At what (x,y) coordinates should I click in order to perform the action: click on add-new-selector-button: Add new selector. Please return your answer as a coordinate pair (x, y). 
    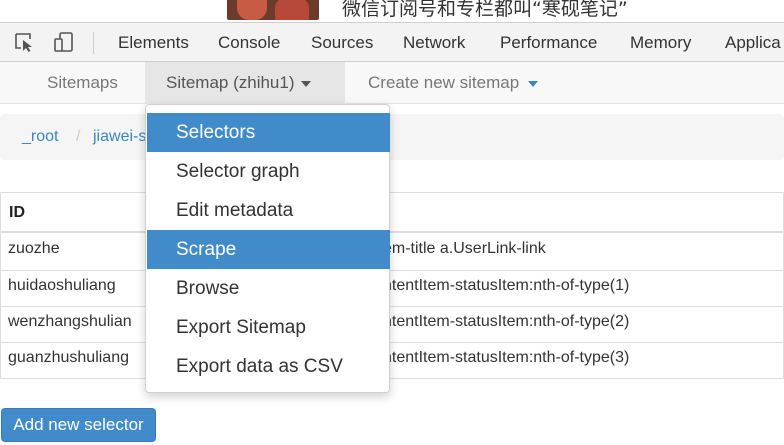
    Looking at the image, I should click on (78, 425).